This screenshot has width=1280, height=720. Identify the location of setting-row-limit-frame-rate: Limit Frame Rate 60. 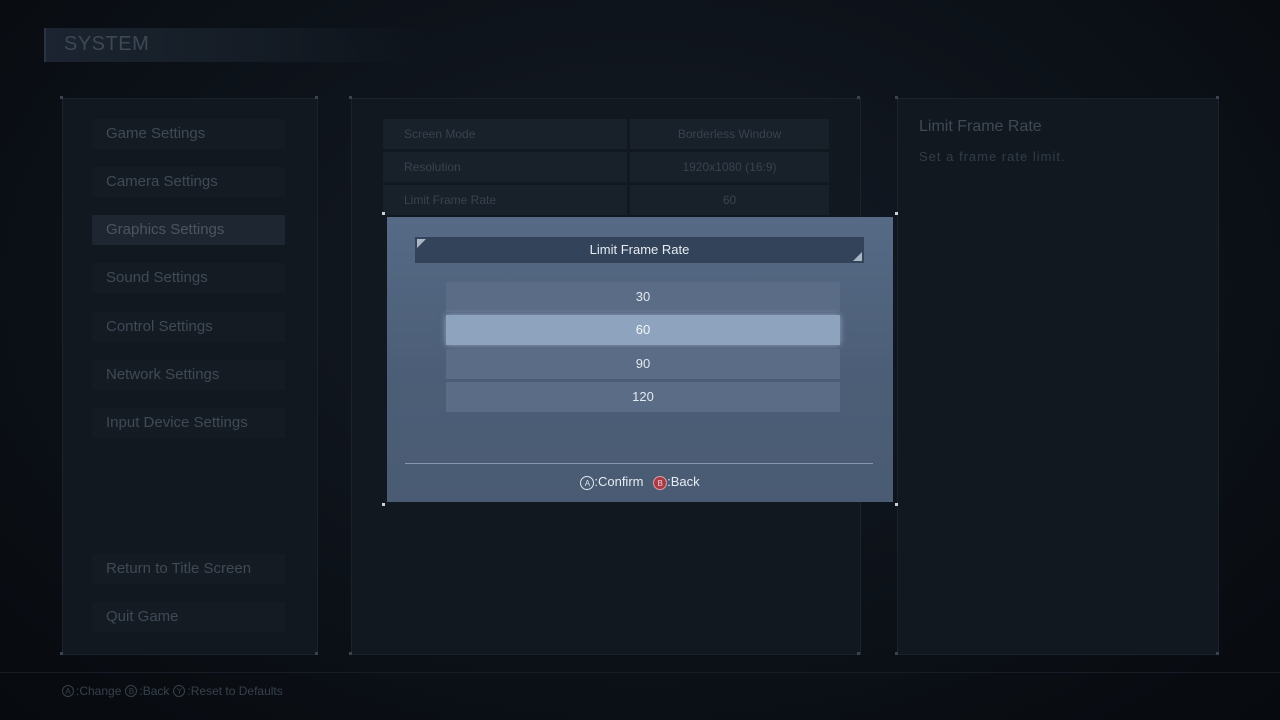
(606, 200).